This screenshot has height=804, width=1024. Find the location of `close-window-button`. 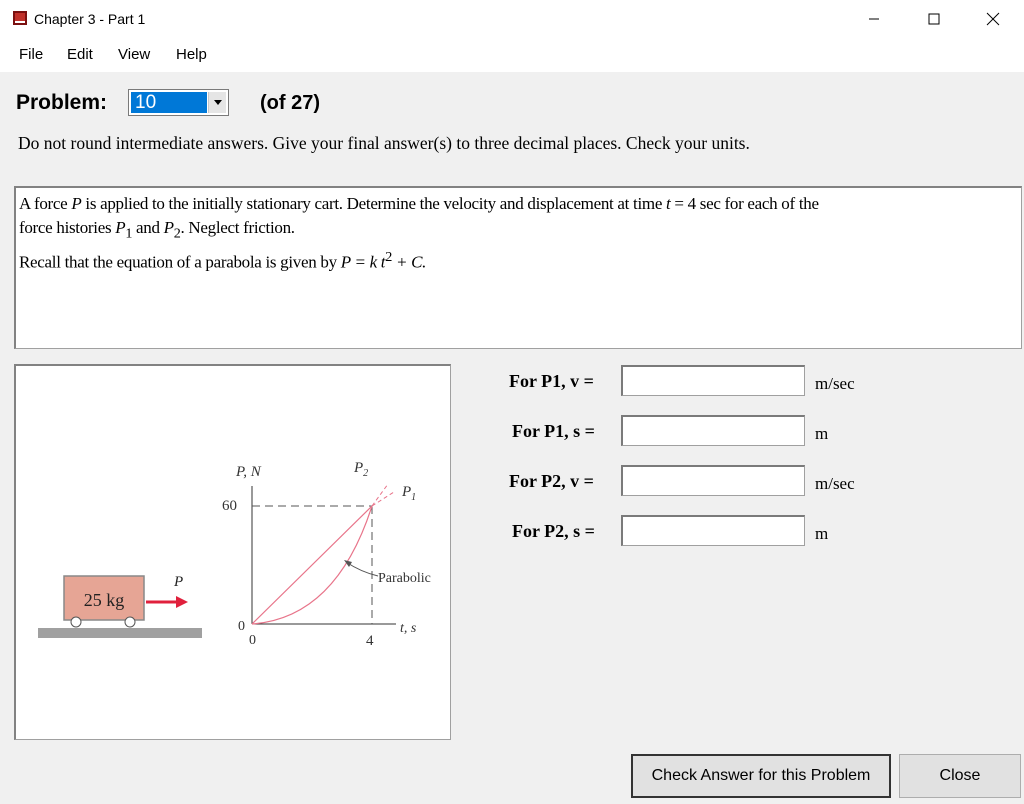

close-window-button is located at coordinates (993, 19).